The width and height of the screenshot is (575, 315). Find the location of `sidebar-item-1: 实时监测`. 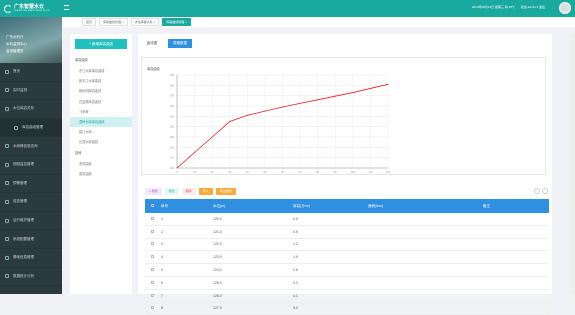

sidebar-item-1: 实时监测 is located at coordinates (31, 91).